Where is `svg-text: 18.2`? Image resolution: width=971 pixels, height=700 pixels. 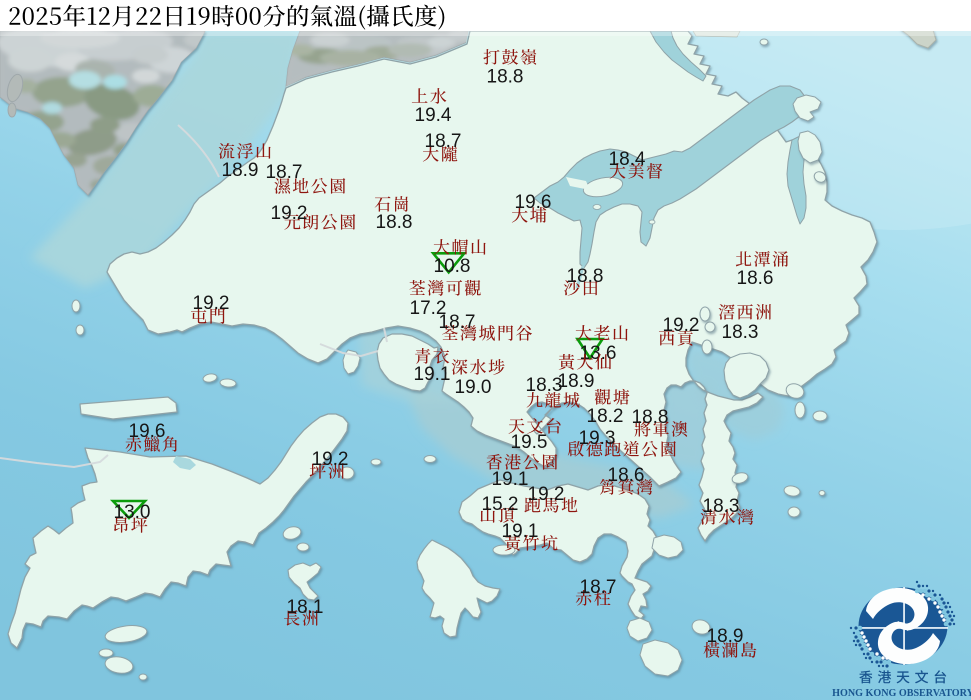 svg-text: 18.2 is located at coordinates (605, 416).